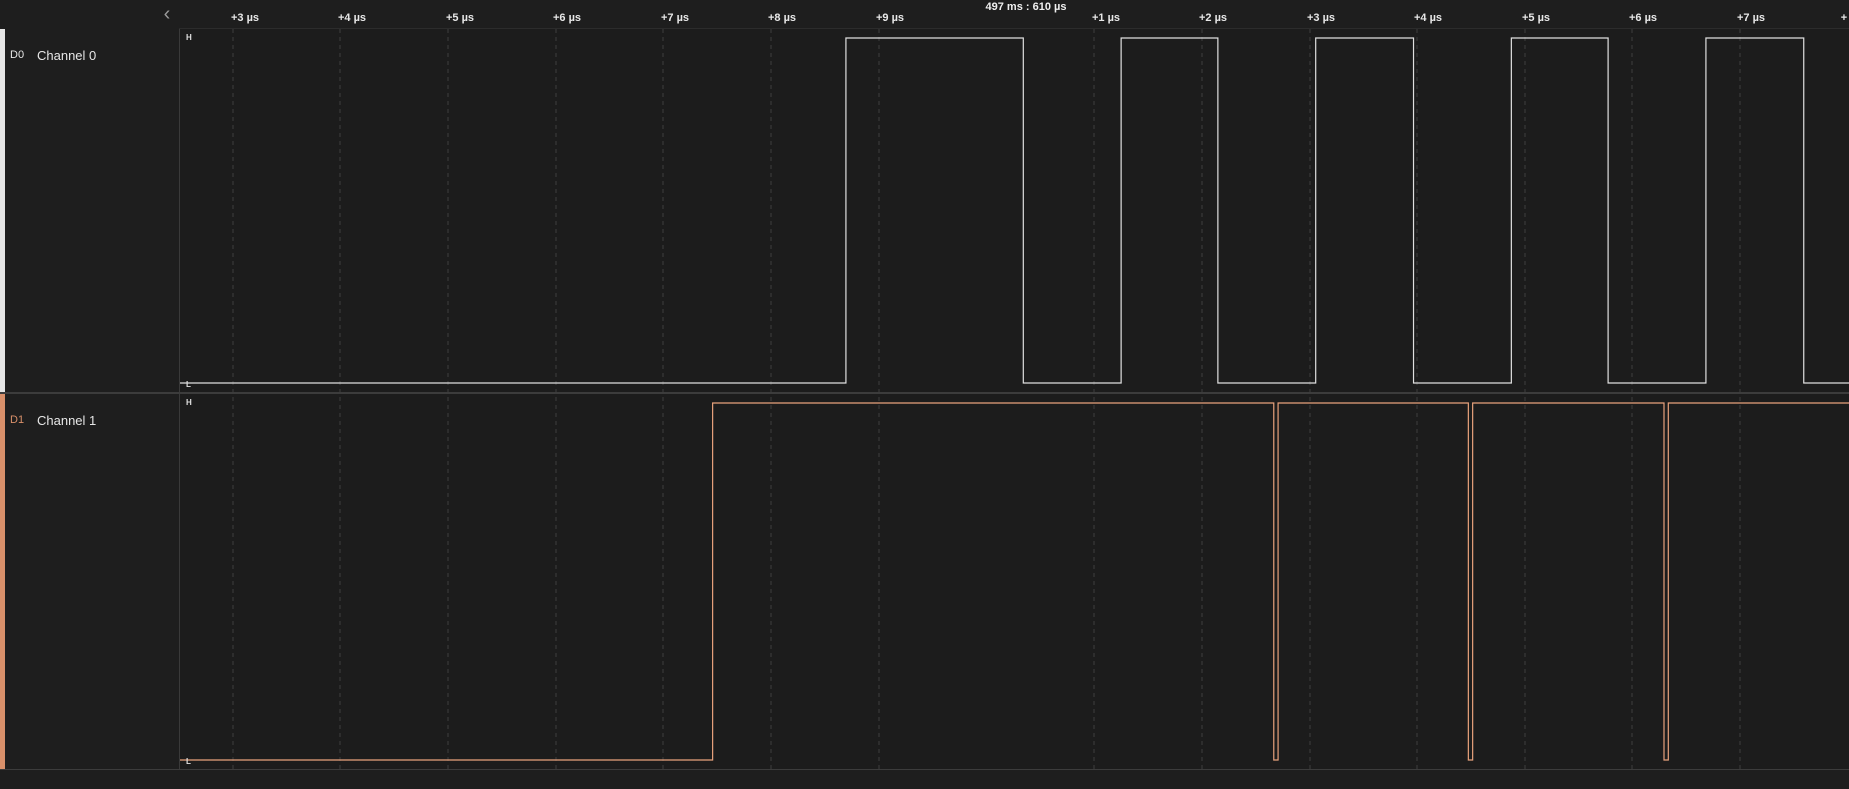 The height and width of the screenshot is (789, 1849). What do you see at coordinates (1213, 18) in the screenshot?
I see `tick-label: +2 µs` at bounding box center [1213, 18].